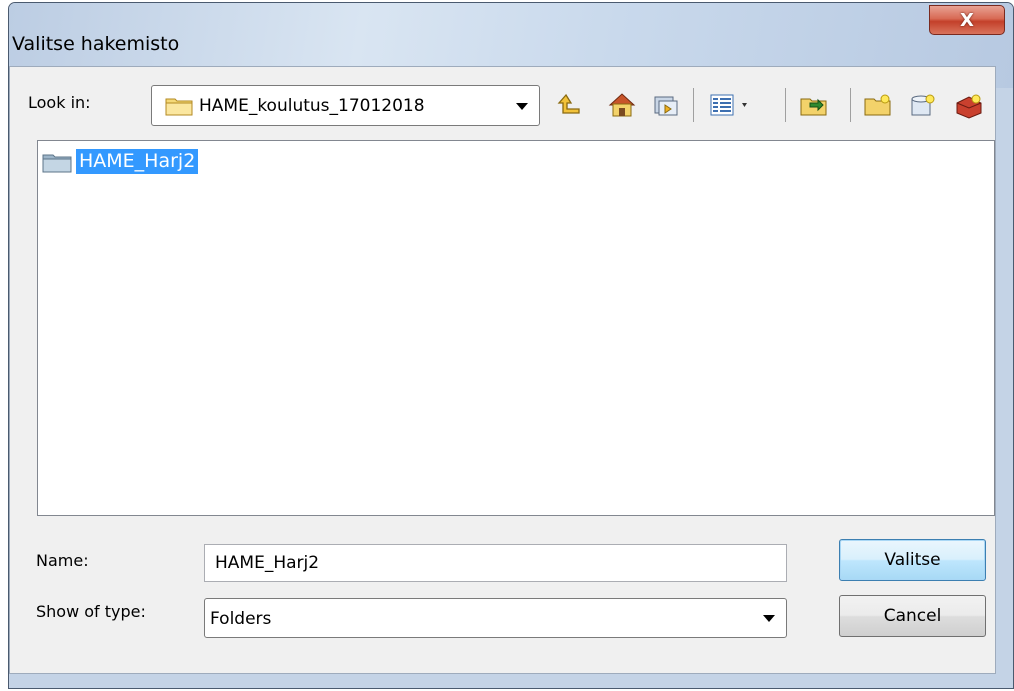  I want to click on new-database-button, so click(923, 105).